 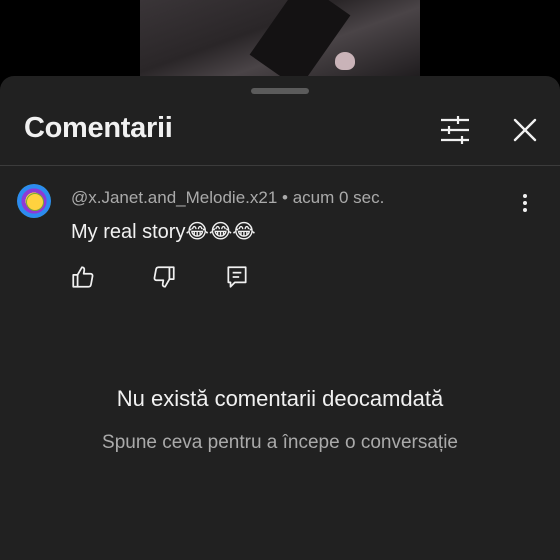 What do you see at coordinates (280, 442) in the screenshot?
I see `empty-state-subtitle: Spune ceva pentru a începe o conversație` at bounding box center [280, 442].